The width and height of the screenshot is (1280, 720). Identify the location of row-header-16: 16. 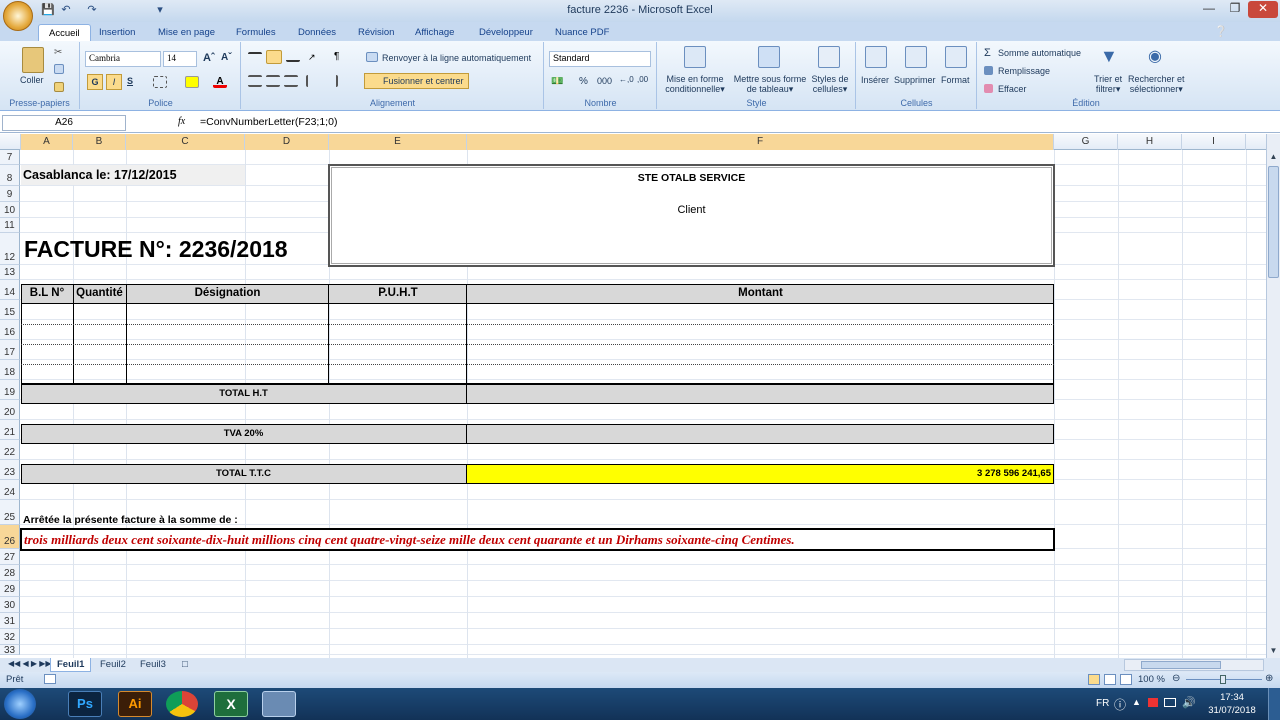
(10, 330).